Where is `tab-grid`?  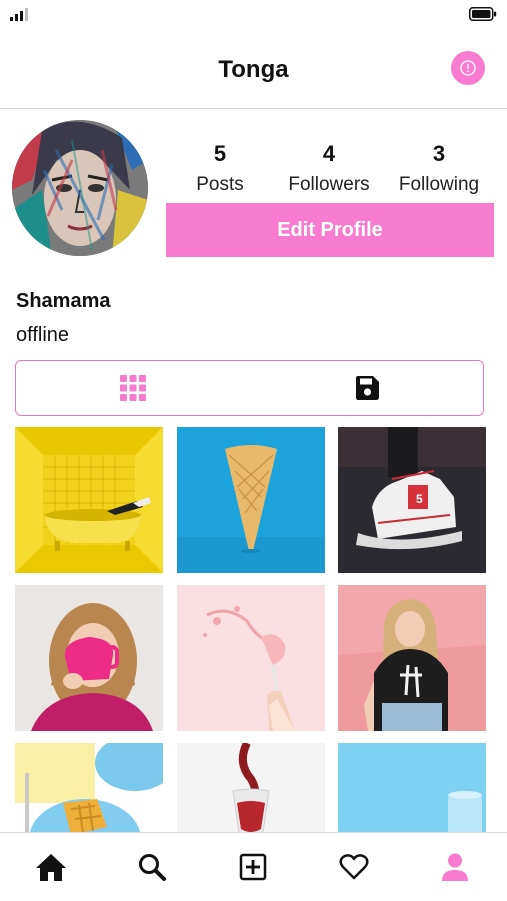
tab-grid is located at coordinates (133, 387).